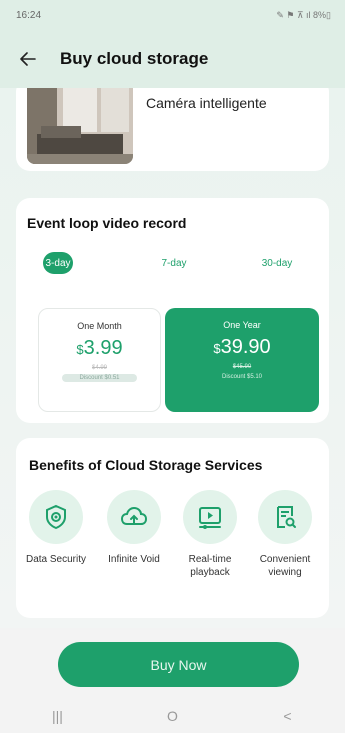 Image resolution: width=345 pixels, height=733 pixels. I want to click on system-nav-bar: ||| O <, so click(172, 715).